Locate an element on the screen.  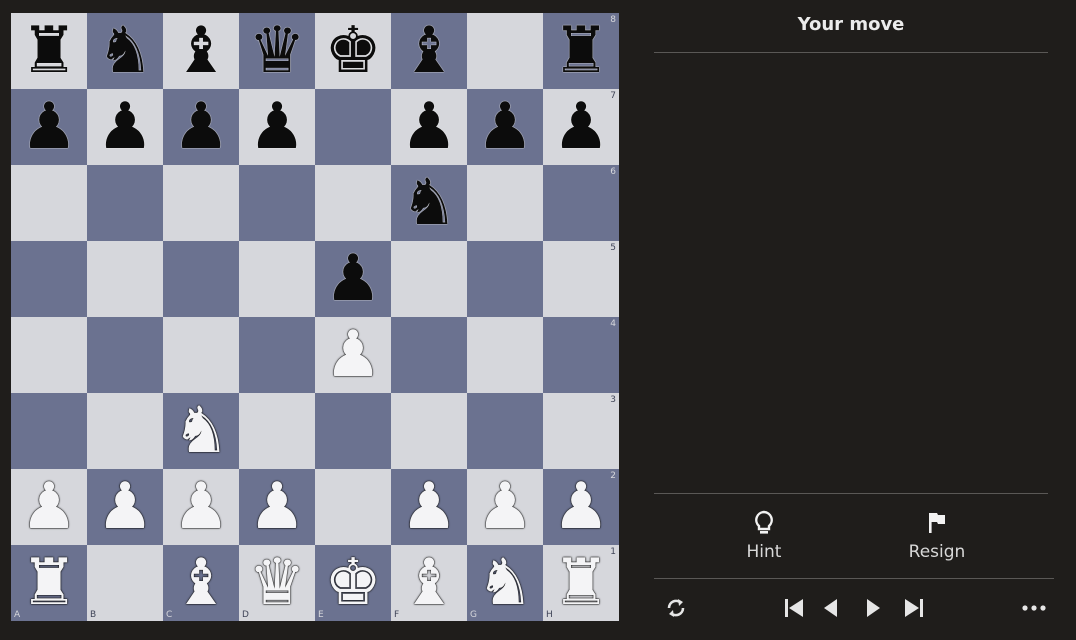
square-d7: ♟ is located at coordinates (277, 127).